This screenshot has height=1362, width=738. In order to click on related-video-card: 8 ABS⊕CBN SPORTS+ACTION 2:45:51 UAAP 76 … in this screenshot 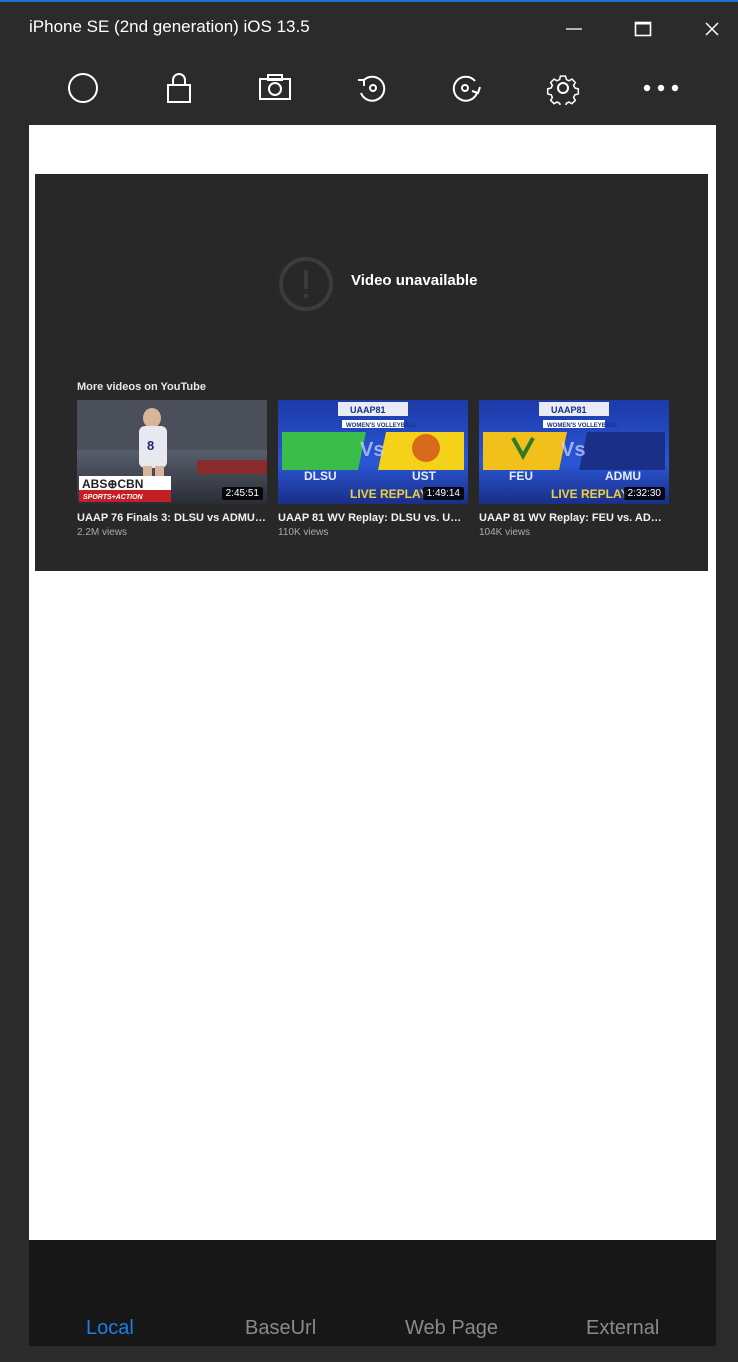, I will do `click(172, 469)`.